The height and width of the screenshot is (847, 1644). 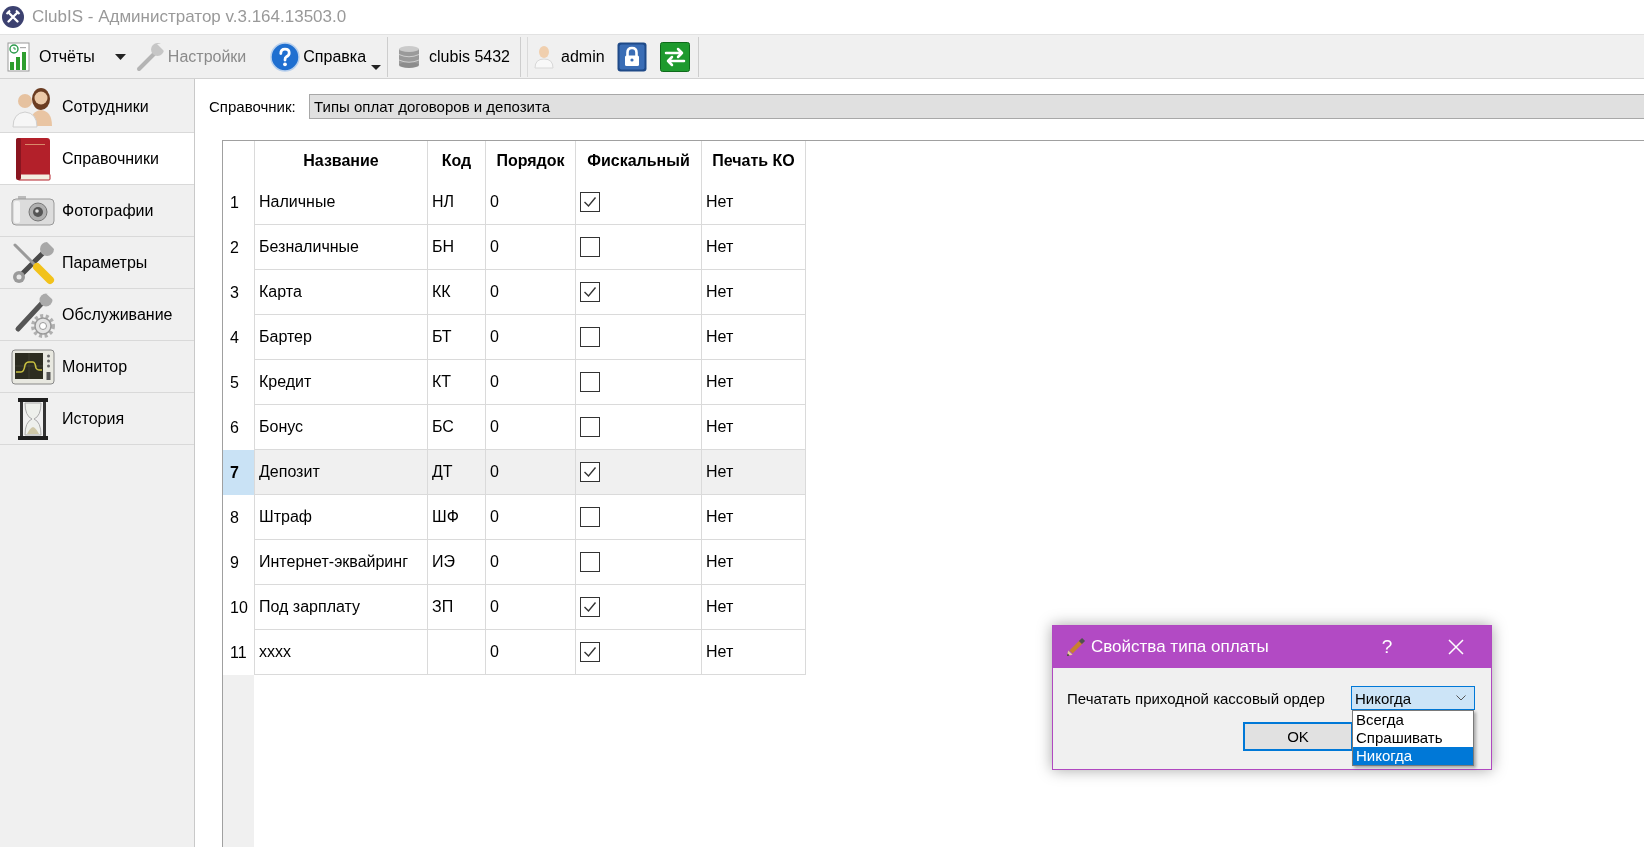 What do you see at coordinates (674, 56) in the screenshot?
I see `swap-arrows-icon` at bounding box center [674, 56].